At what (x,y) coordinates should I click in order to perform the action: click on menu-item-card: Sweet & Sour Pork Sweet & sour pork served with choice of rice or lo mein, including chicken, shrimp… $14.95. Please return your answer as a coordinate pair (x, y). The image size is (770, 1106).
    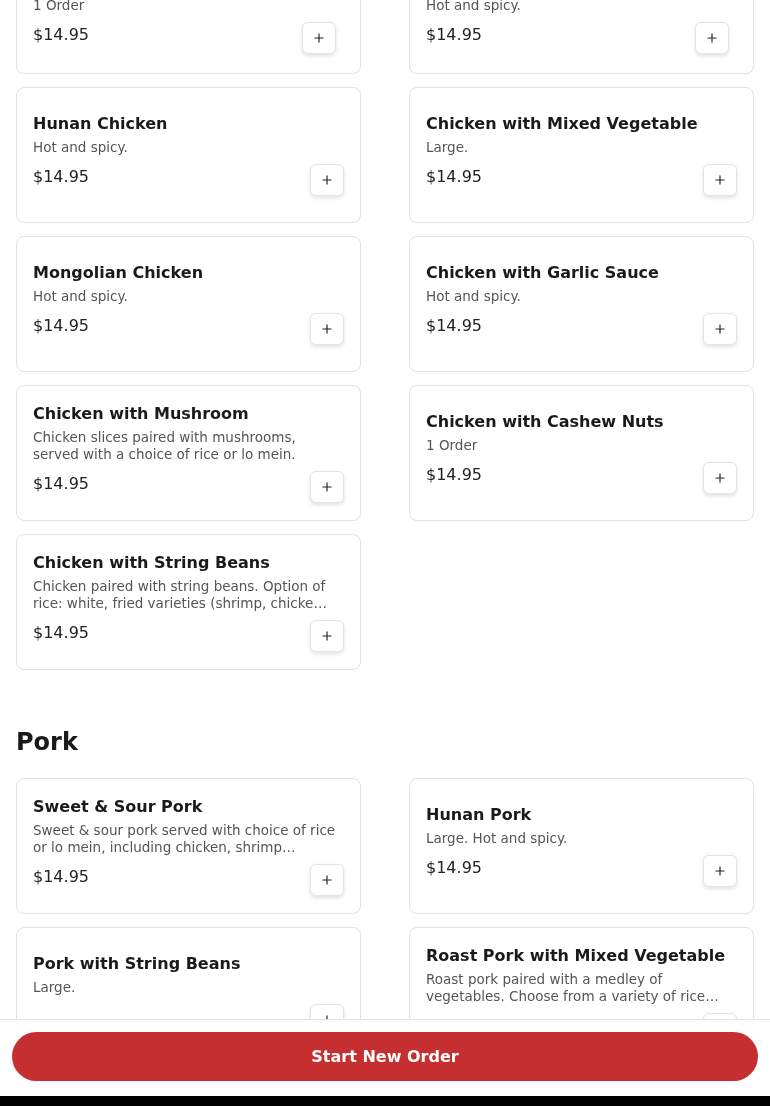
    Looking at the image, I should click on (188, 846).